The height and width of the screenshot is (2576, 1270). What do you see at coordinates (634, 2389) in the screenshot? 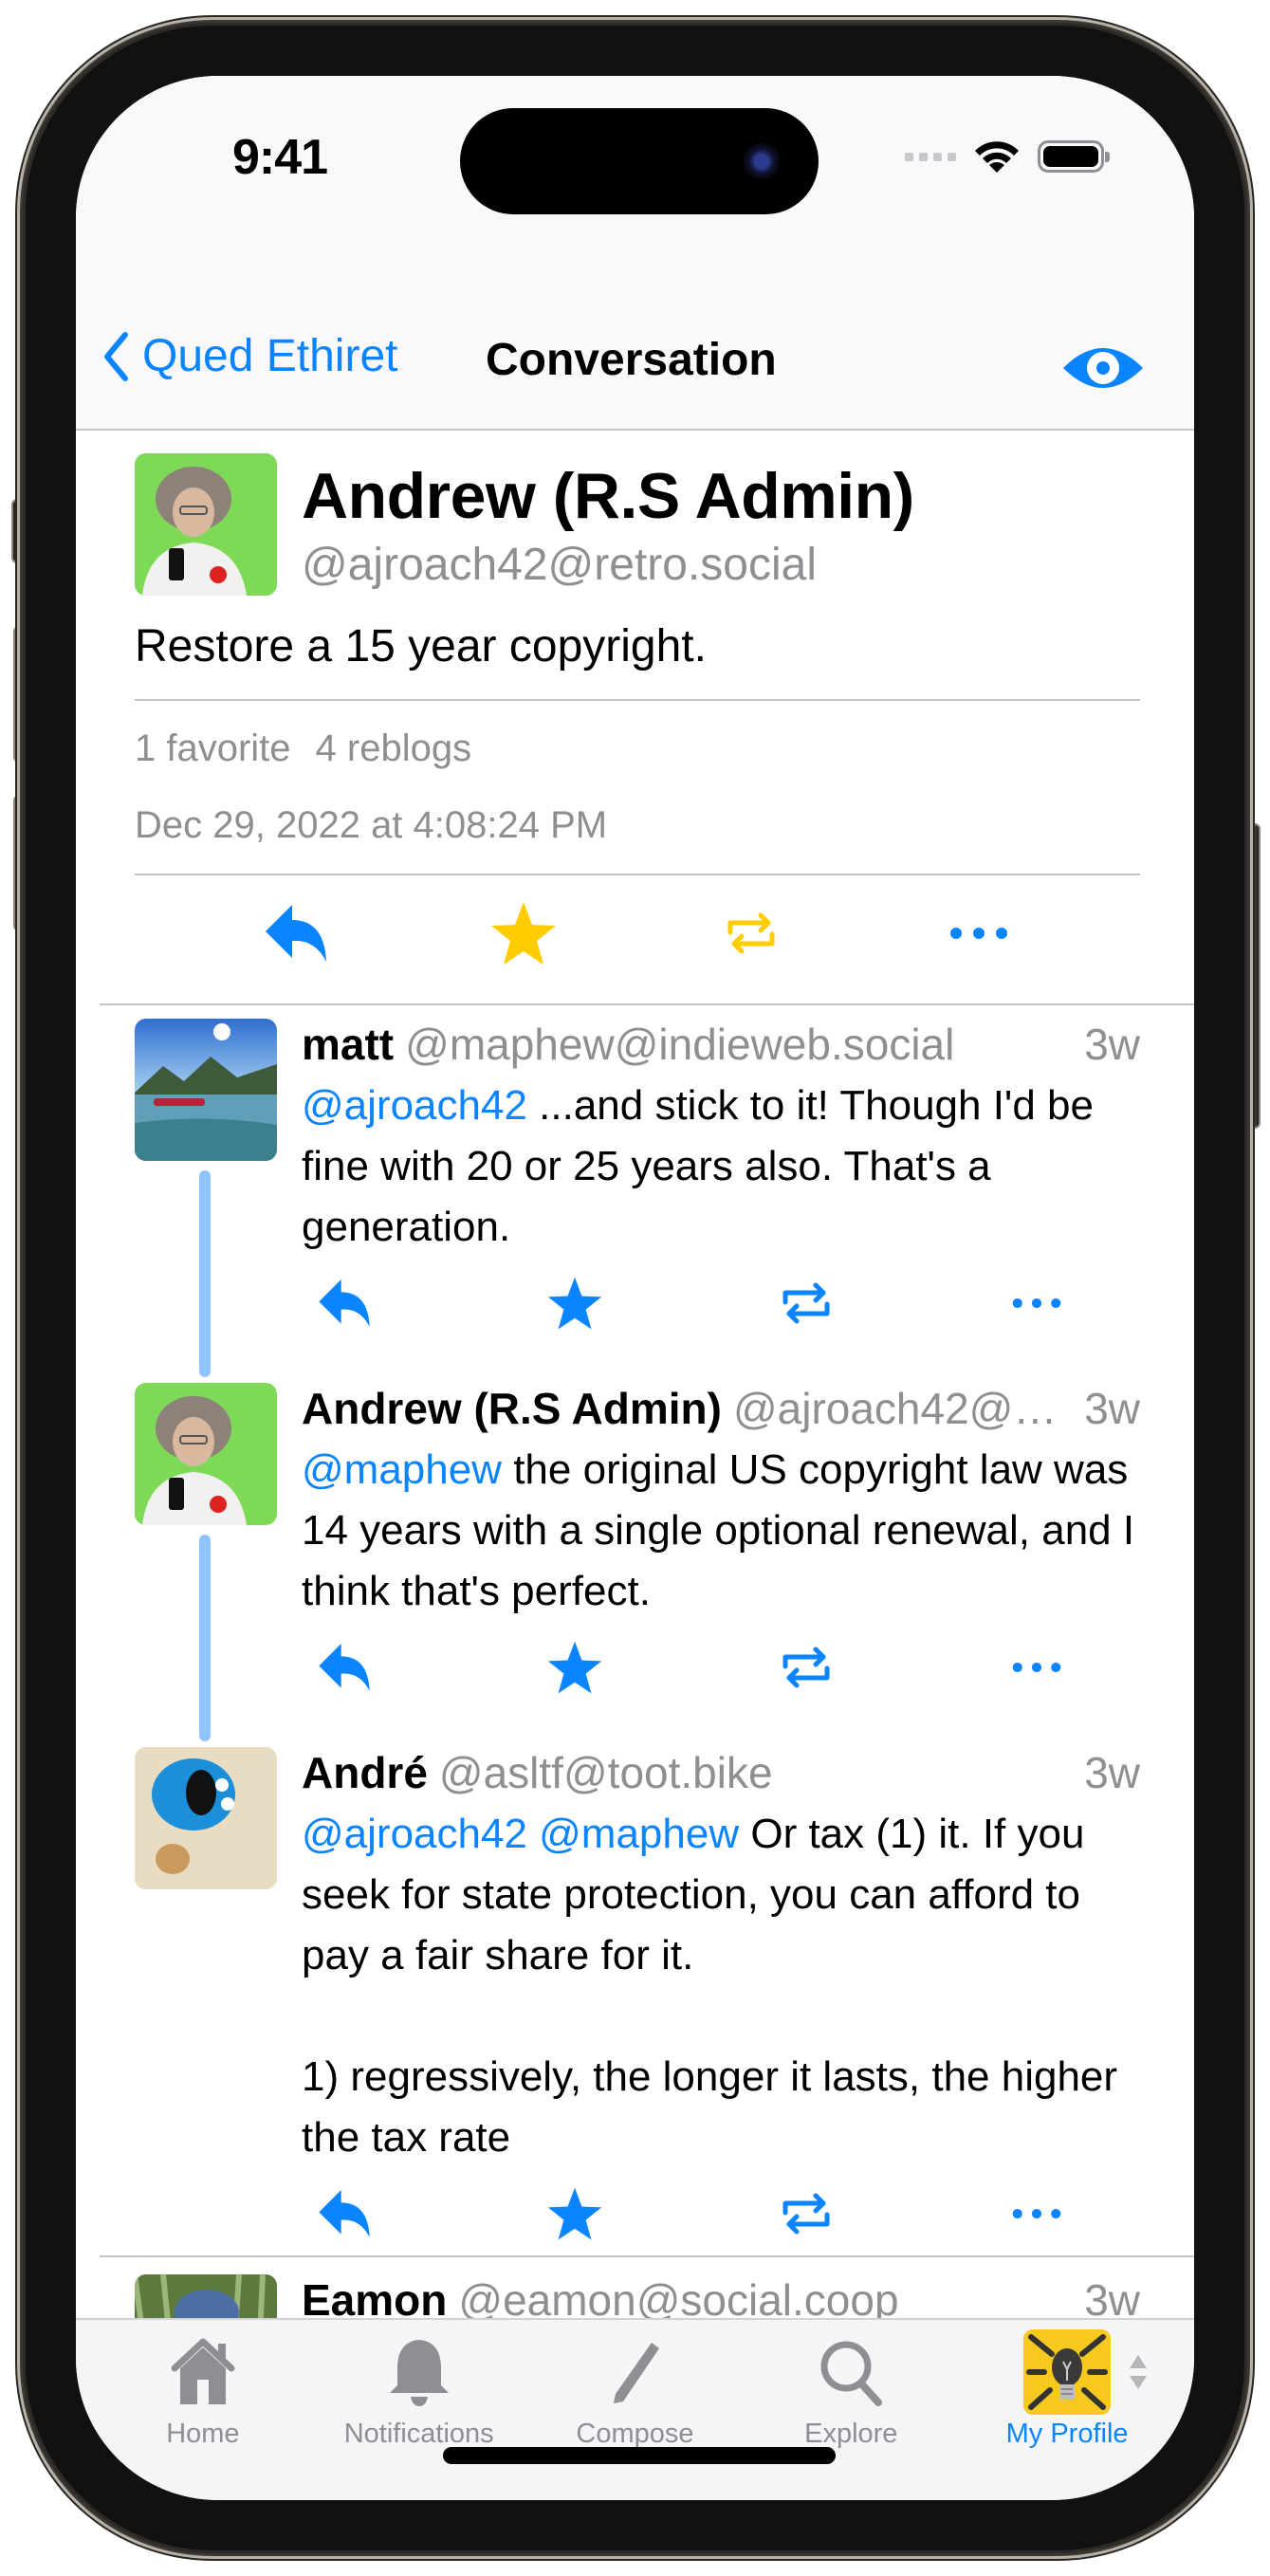
I see `tab-compose: Compose` at bounding box center [634, 2389].